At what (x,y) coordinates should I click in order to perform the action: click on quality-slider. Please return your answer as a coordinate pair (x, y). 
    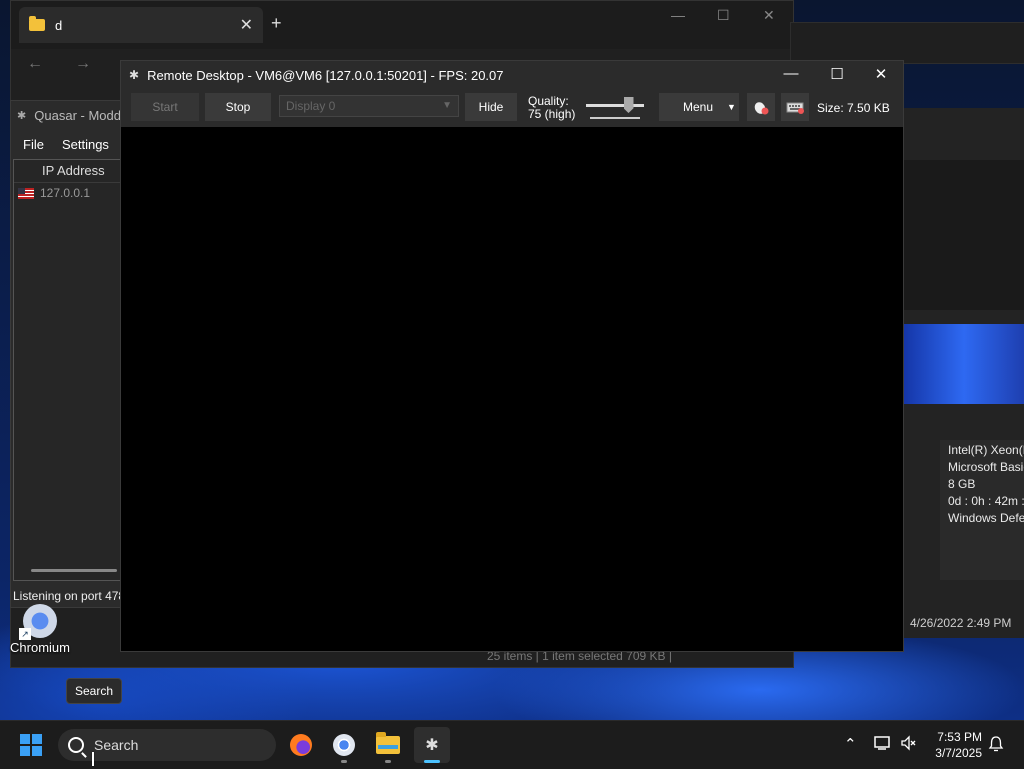
    Looking at the image, I should click on (616, 108).